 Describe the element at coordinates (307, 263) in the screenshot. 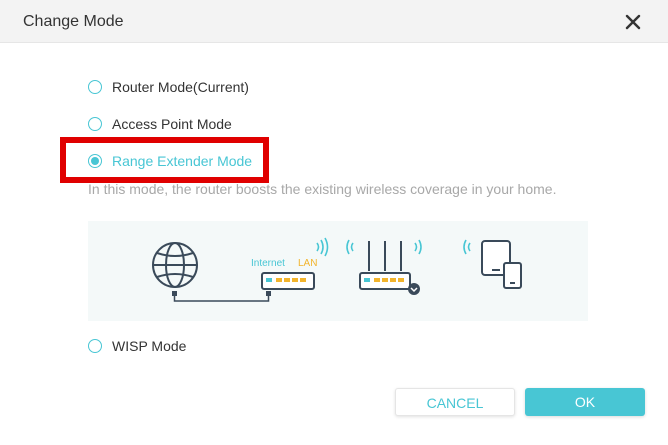

I see `lan-label: LAN` at that location.